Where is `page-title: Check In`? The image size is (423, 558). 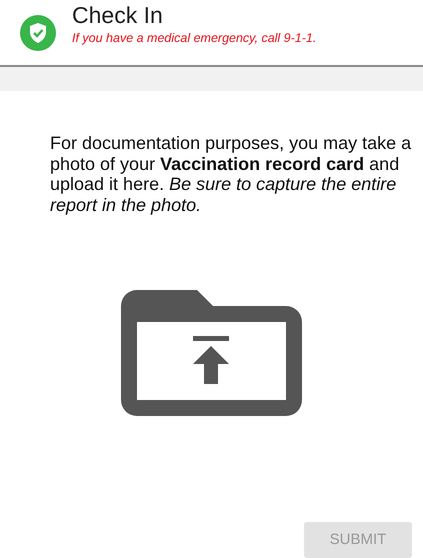 page-title: Check In is located at coordinates (118, 16).